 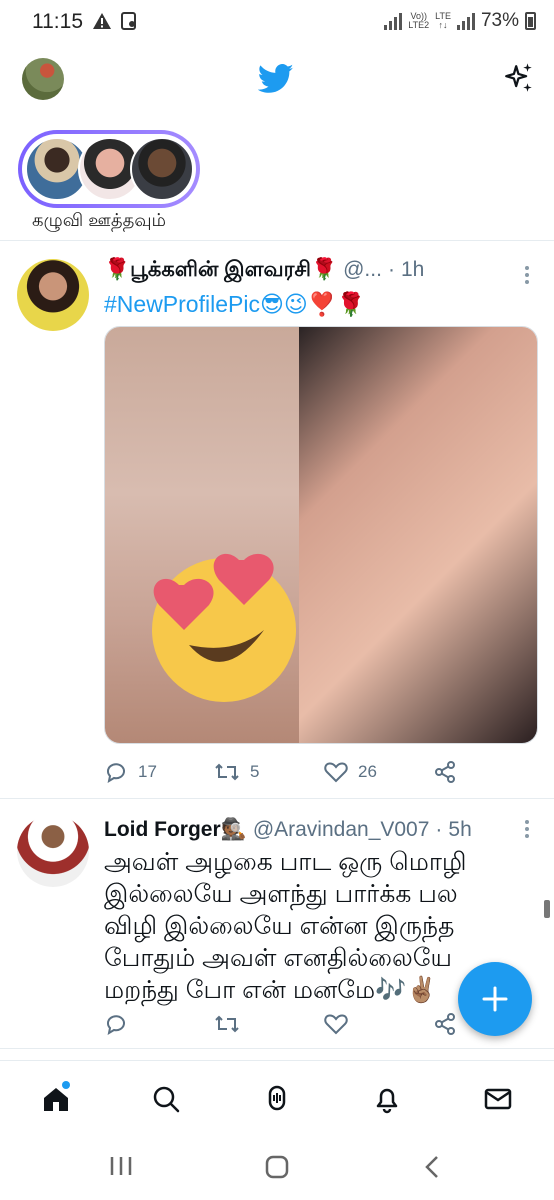 I want to click on status-bar: 11:15 Vo)) LTE2 LTE ↑↓ 73%, so click(x=277, y=22).